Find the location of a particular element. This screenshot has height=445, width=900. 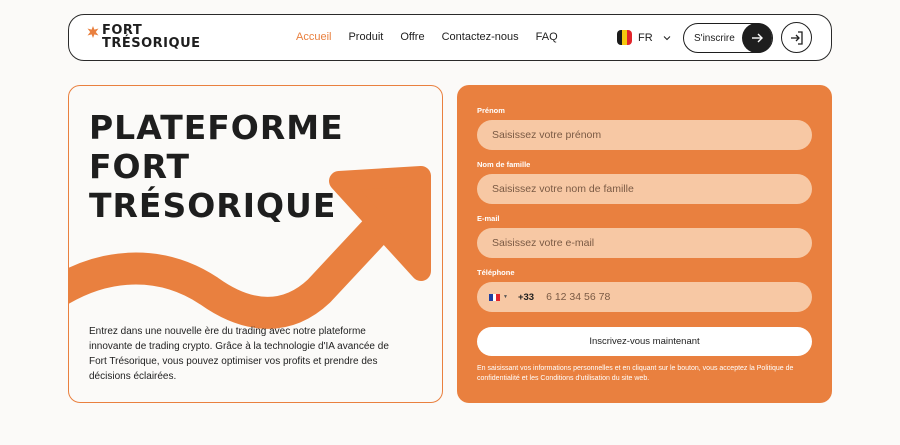

last-name-field: Saisissez votre nom de famille is located at coordinates (644, 189).